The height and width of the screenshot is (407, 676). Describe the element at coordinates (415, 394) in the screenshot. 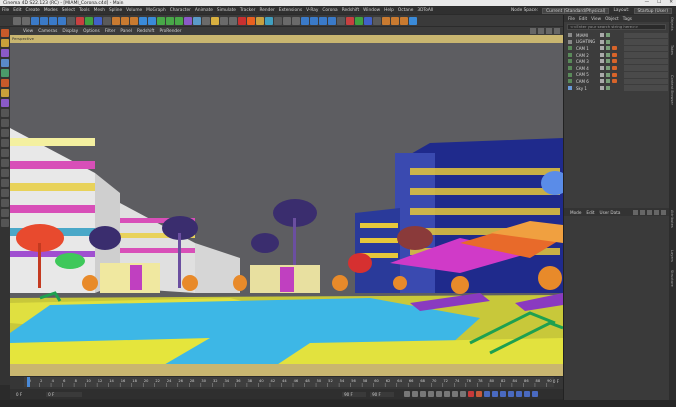

I see `prev-key-icon` at that location.